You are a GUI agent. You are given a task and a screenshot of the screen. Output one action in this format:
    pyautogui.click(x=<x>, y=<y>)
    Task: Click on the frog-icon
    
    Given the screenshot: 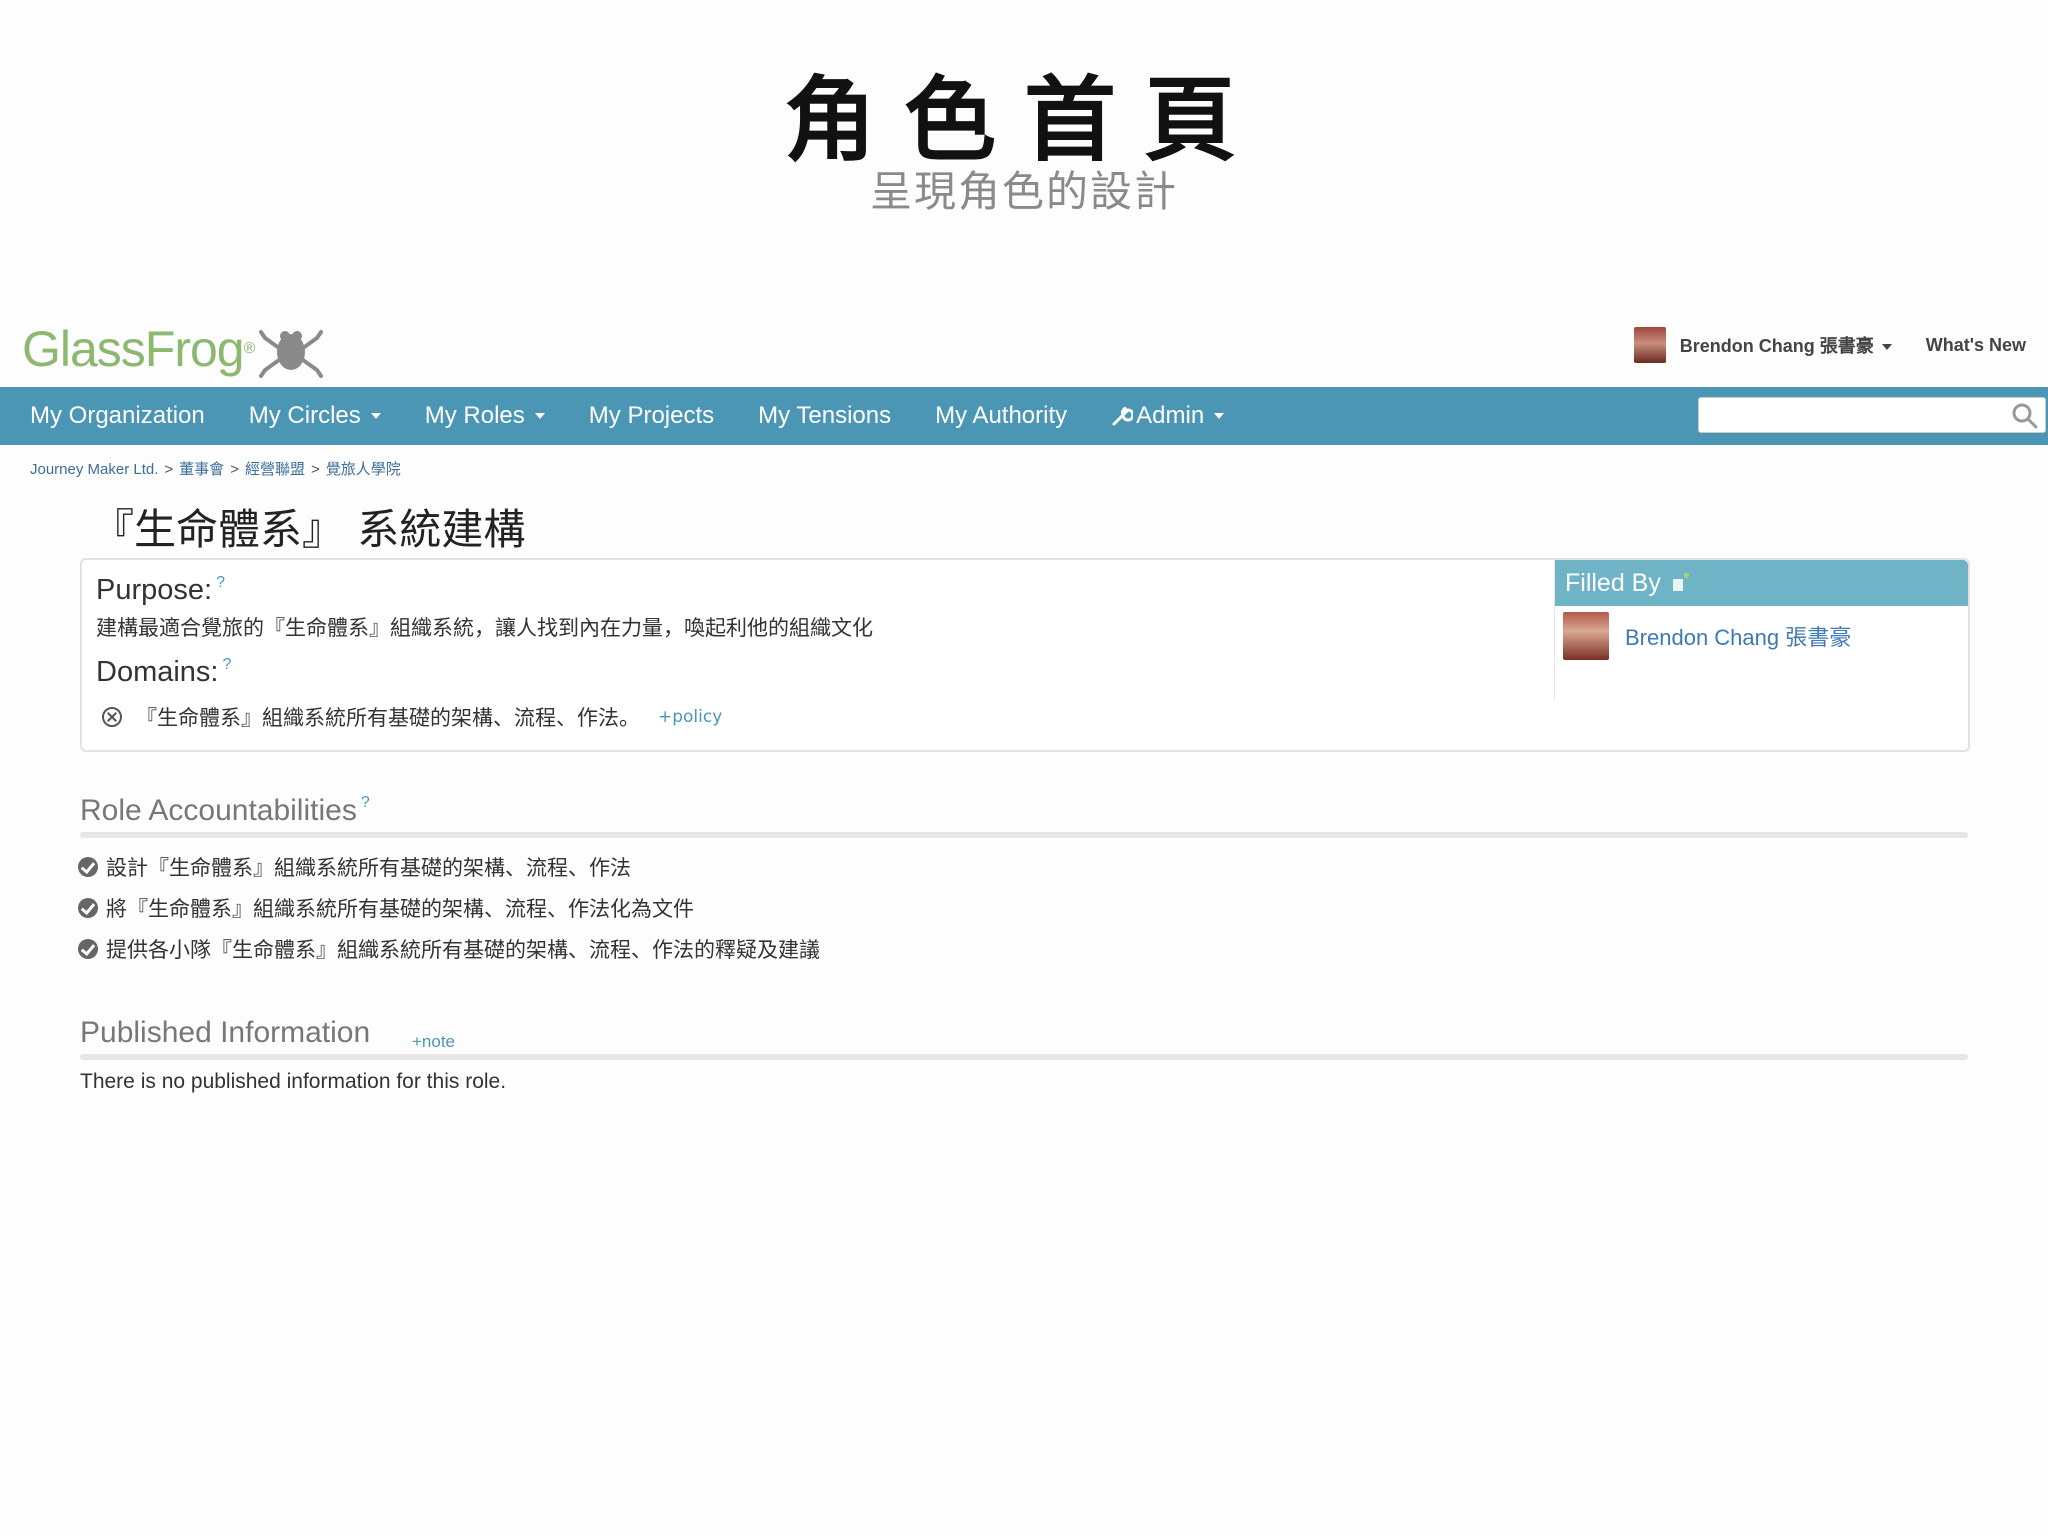 What is the action you would take?
    pyautogui.click(x=291, y=354)
    